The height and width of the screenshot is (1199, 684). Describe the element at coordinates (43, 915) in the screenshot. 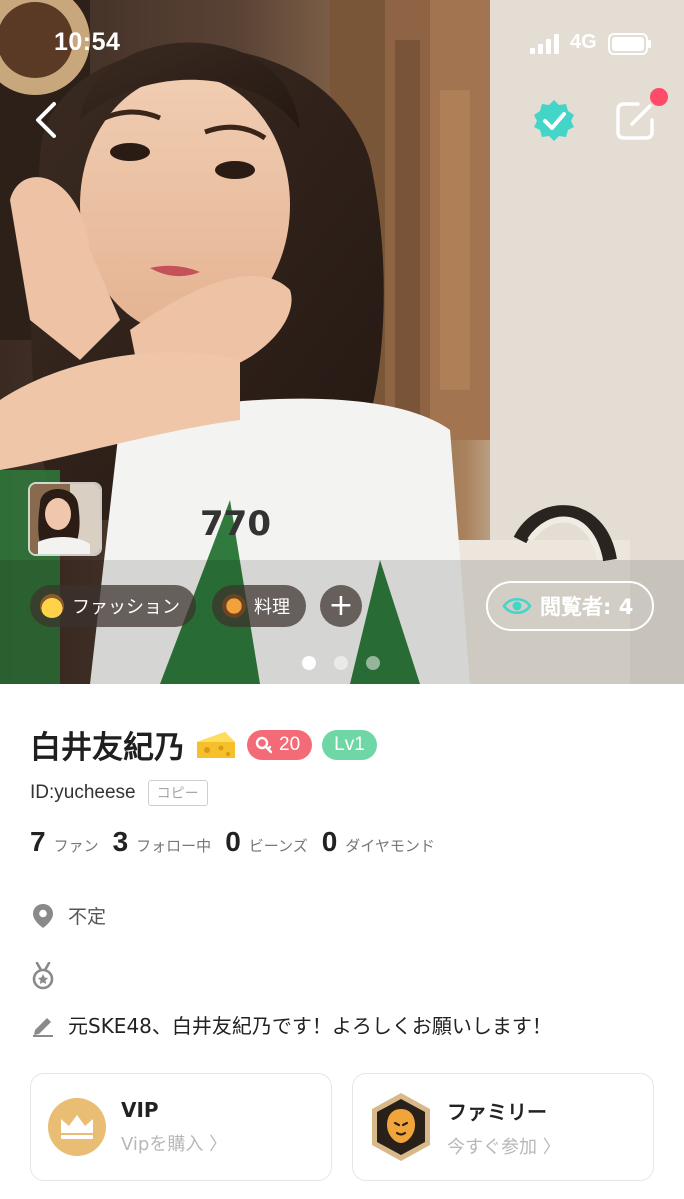

I see `location-pin-icon` at that location.